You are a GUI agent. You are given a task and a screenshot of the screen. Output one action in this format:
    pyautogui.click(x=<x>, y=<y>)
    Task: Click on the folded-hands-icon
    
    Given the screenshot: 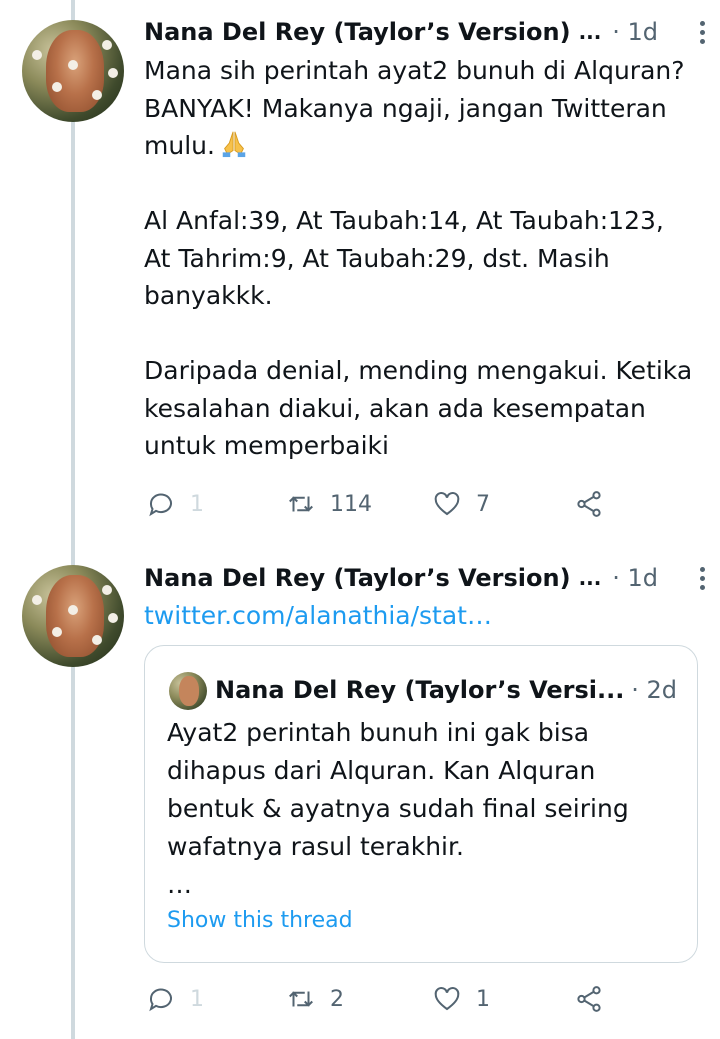 What is the action you would take?
    pyautogui.click(x=234, y=144)
    